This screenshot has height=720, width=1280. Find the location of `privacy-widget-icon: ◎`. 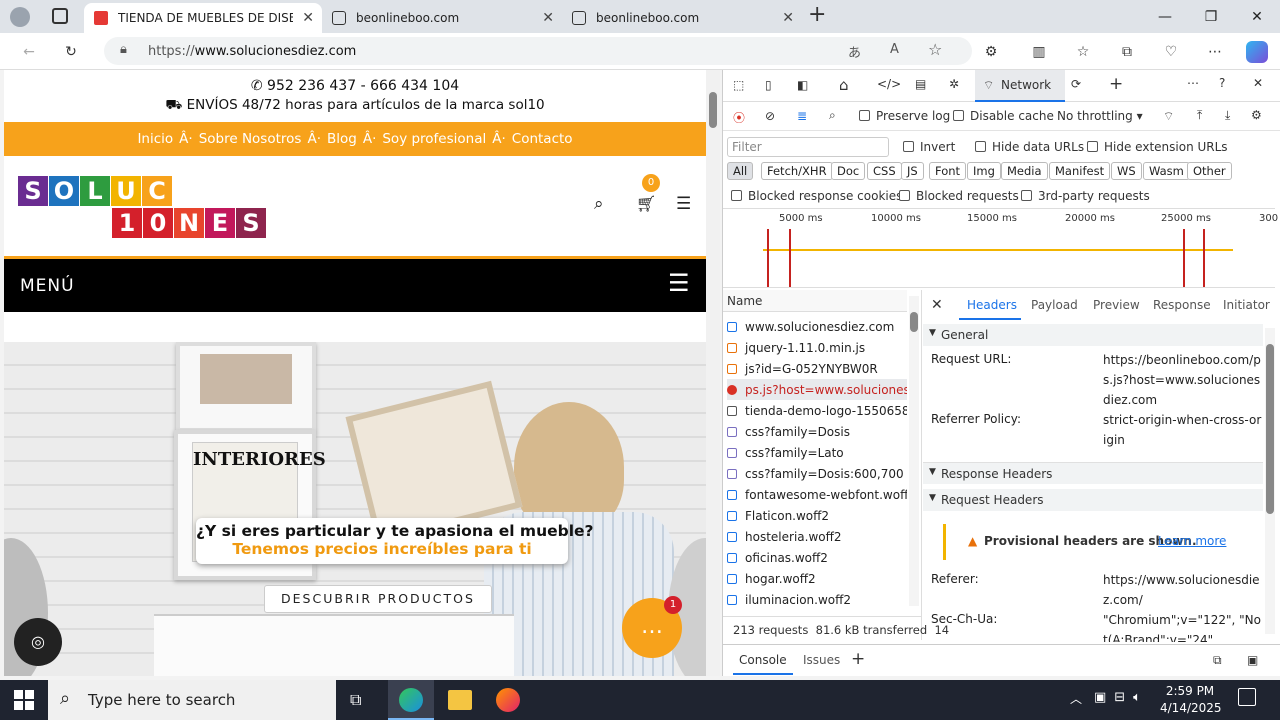

privacy-widget-icon: ◎ is located at coordinates (38, 642).